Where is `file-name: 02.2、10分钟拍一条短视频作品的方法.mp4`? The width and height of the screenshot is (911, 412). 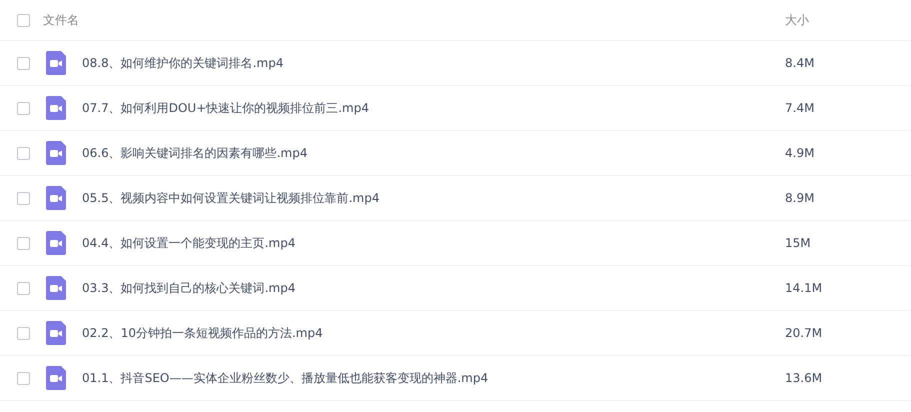 file-name: 02.2、10分钟拍一条短视频作品的方法.mp4 is located at coordinates (202, 333).